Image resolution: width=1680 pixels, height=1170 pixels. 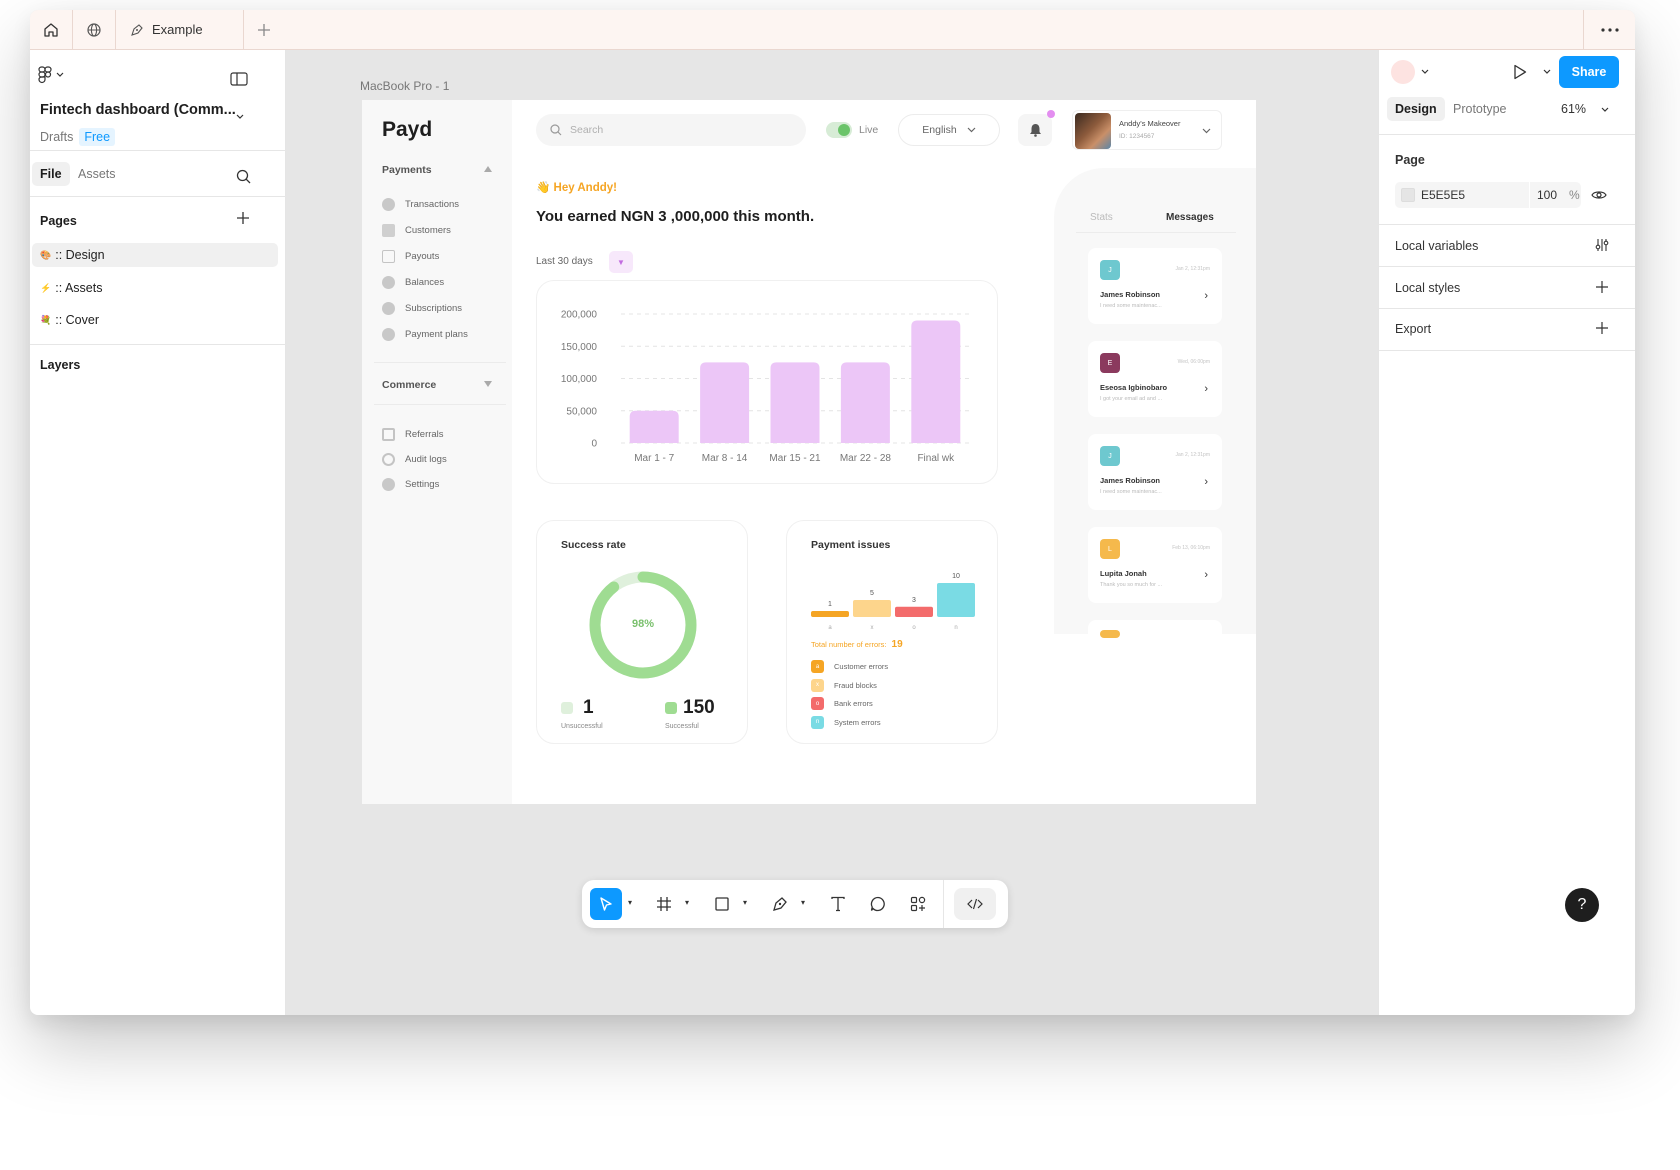 I want to click on main-menu-button, so click(x=51, y=75).